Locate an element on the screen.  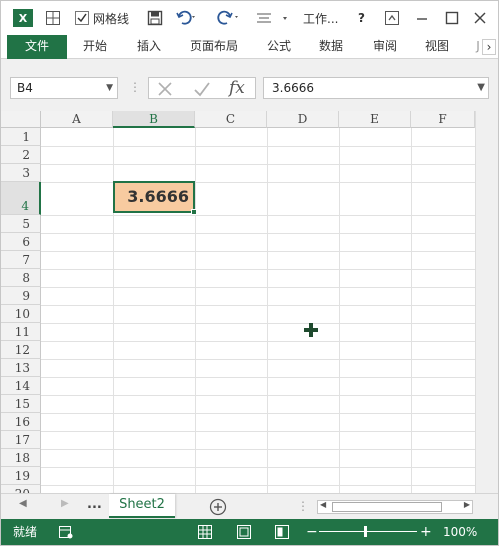
tab-review: 审阅 is located at coordinates (385, 47).